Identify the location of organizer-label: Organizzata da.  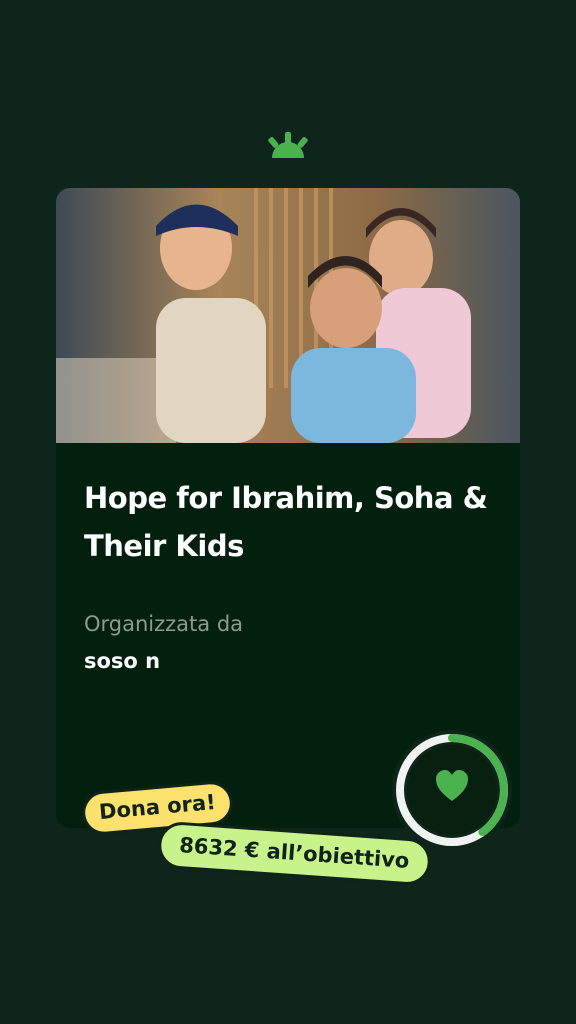
(164, 624).